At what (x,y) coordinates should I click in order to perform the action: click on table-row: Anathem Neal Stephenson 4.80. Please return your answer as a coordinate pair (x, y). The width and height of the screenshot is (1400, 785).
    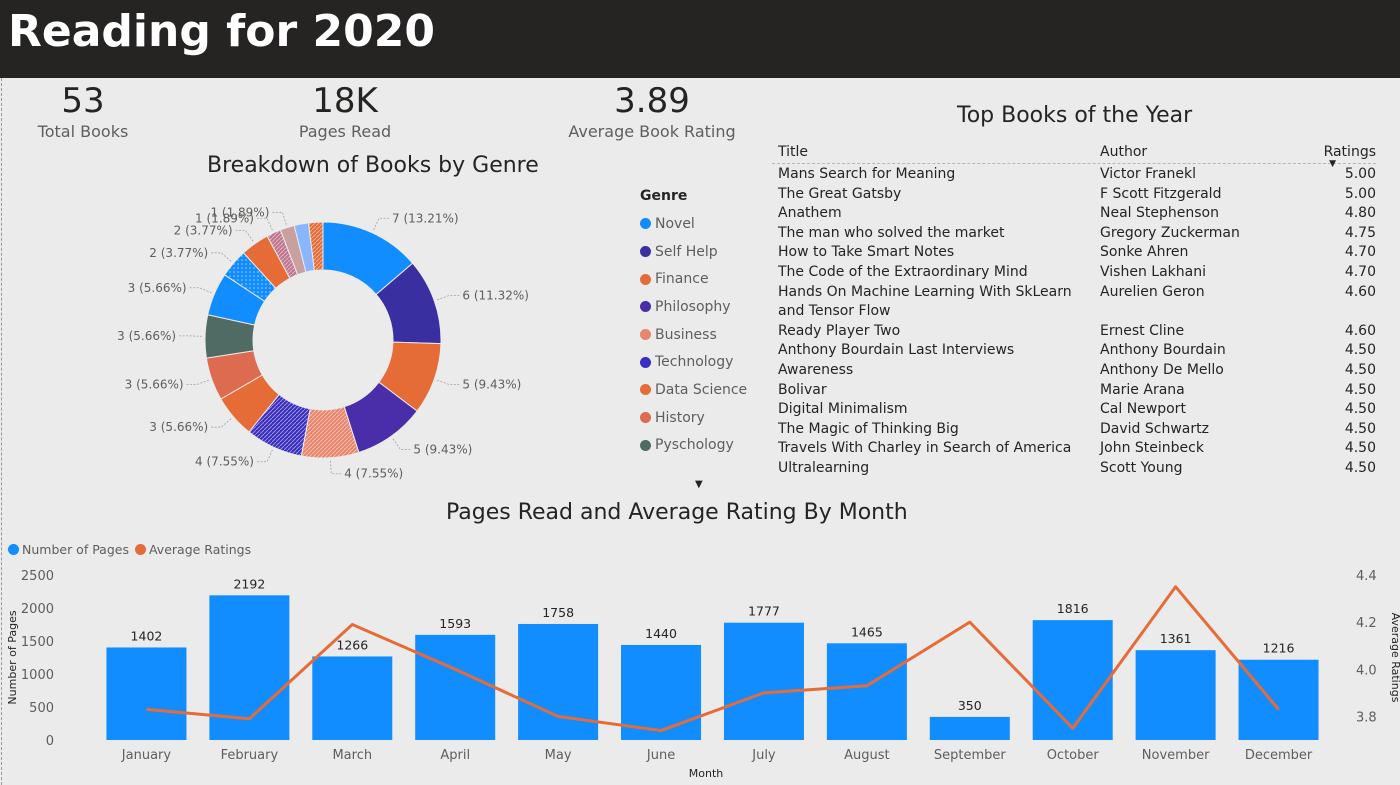
    Looking at the image, I should click on (1074, 214).